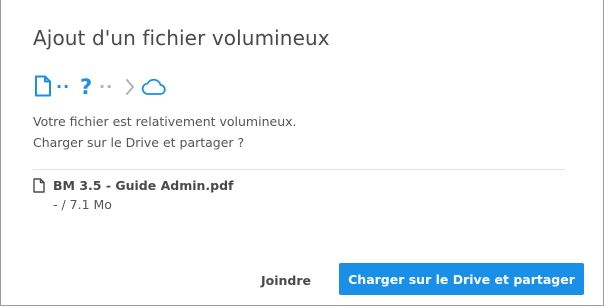 The height and width of the screenshot is (306, 604). Describe the element at coordinates (143, 185) in the screenshot. I see `file-name: BM 3.5 - Guide Admin.pdf` at that location.